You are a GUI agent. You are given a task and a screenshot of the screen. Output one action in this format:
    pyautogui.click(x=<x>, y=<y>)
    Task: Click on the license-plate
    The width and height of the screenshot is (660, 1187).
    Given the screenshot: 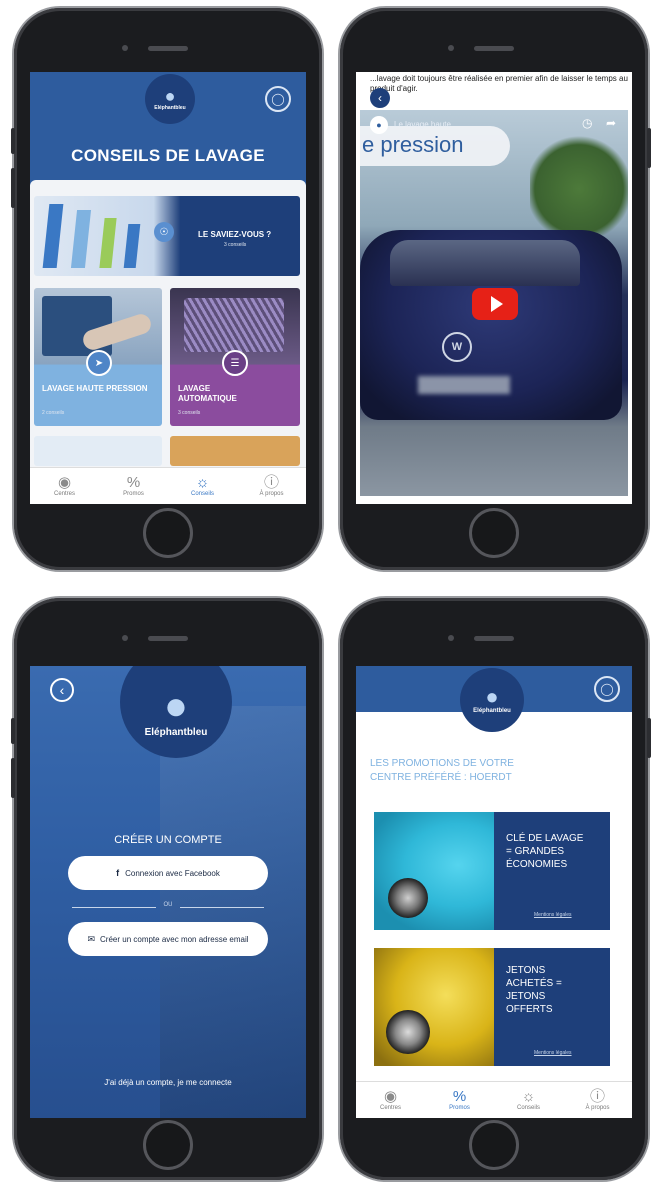 What is the action you would take?
    pyautogui.click(x=464, y=385)
    